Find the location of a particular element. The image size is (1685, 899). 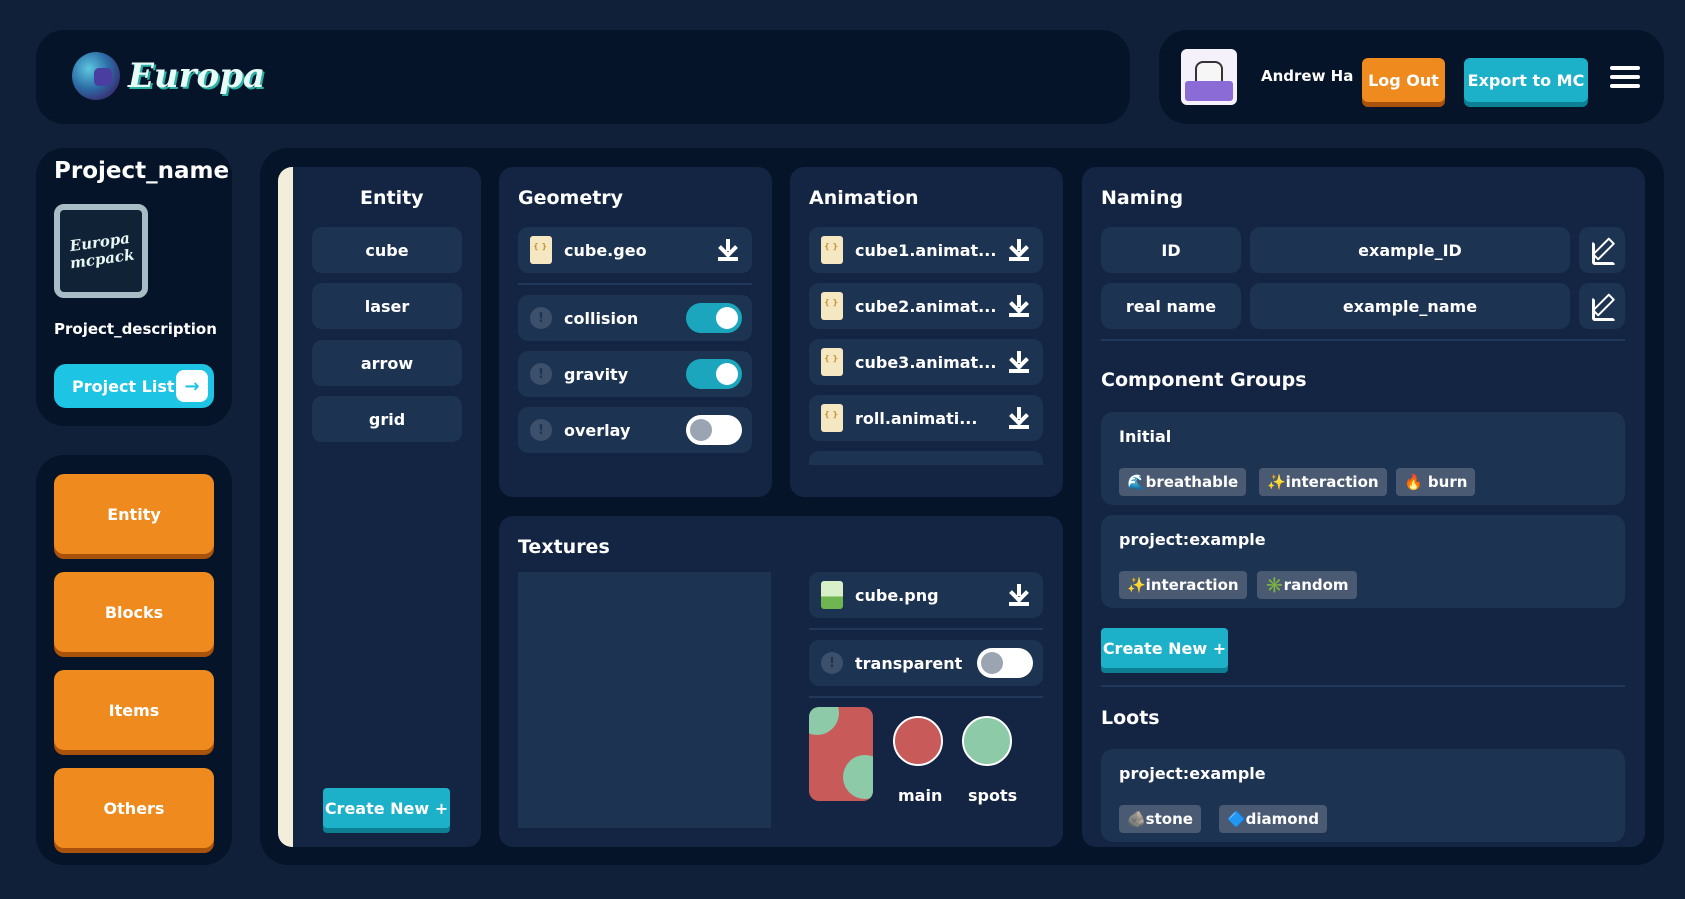

user-bar: Andrew Ha Log Out Export to MC is located at coordinates (1411, 77).